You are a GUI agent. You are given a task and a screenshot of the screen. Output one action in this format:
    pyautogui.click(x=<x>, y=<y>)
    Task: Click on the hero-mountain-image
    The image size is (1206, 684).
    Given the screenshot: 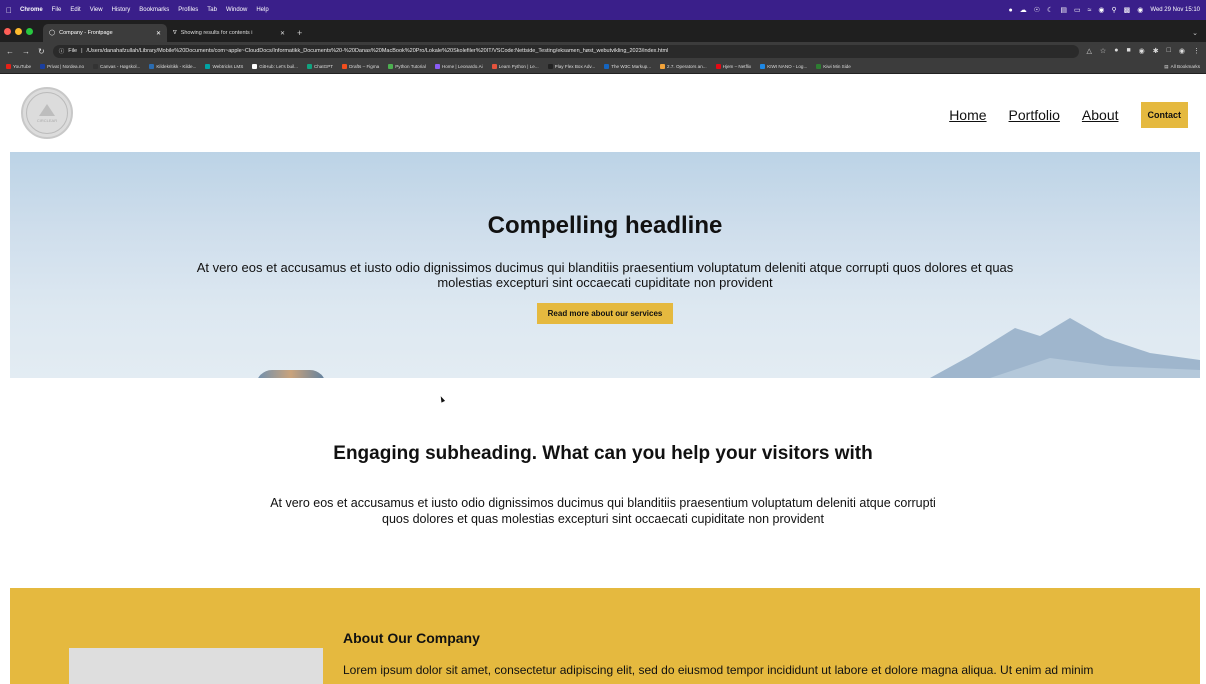 What is the action you would take?
    pyautogui.click(x=1065, y=348)
    